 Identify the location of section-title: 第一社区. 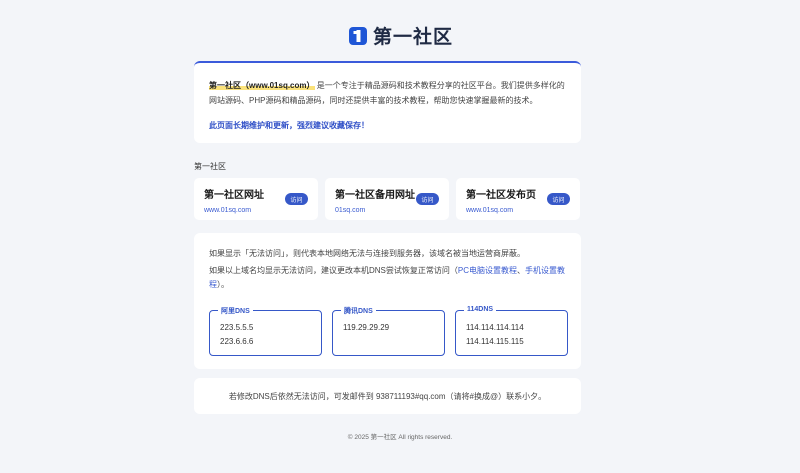
(210, 166).